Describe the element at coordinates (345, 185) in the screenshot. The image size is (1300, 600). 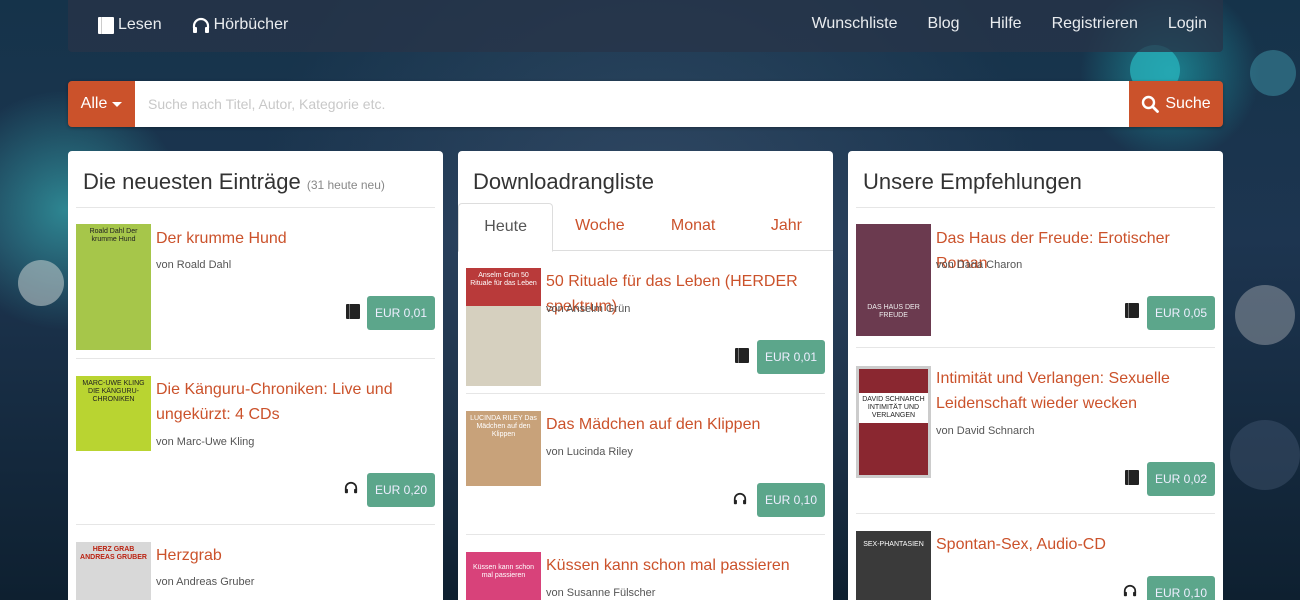
I see `new-today-count: (31 heute neu)` at that location.